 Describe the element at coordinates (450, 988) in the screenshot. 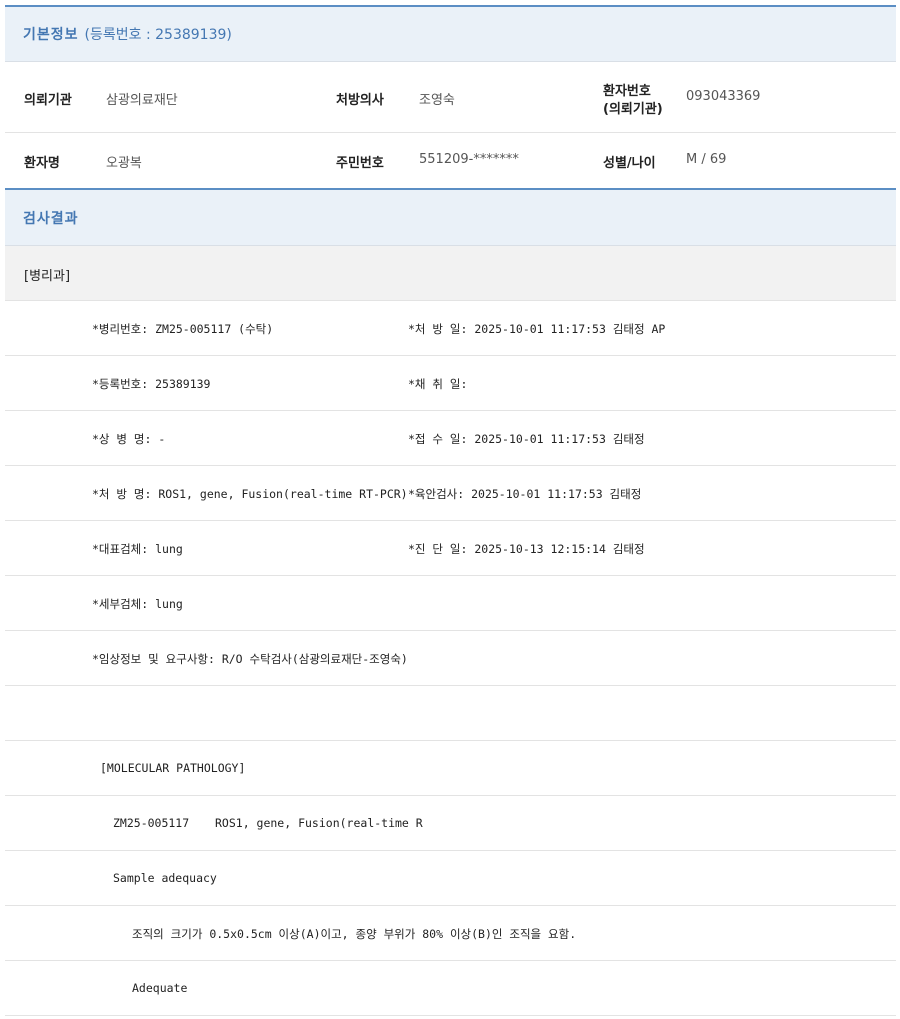

I see `adequacy-value-row: Adequate` at that location.